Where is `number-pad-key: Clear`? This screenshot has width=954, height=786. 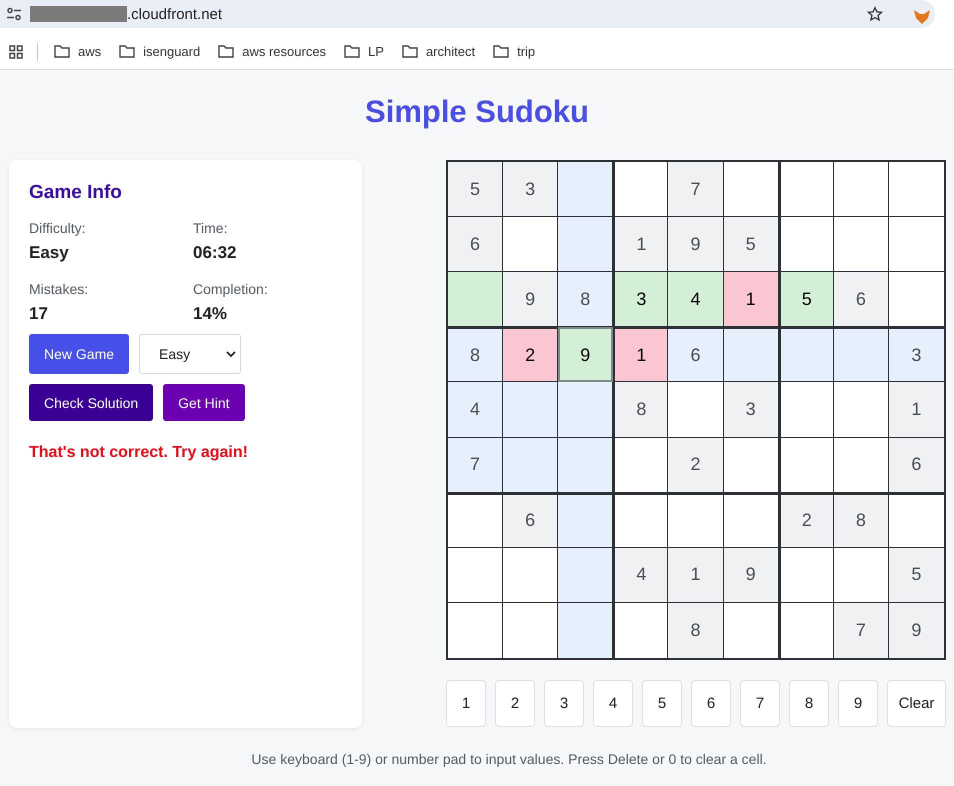
number-pad-key: Clear is located at coordinates (916, 703).